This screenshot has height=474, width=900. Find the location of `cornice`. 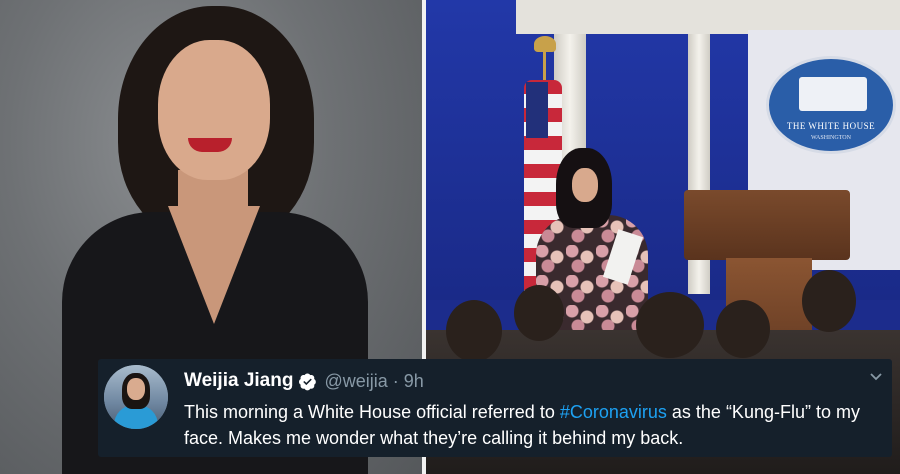

cornice is located at coordinates (708, 17).